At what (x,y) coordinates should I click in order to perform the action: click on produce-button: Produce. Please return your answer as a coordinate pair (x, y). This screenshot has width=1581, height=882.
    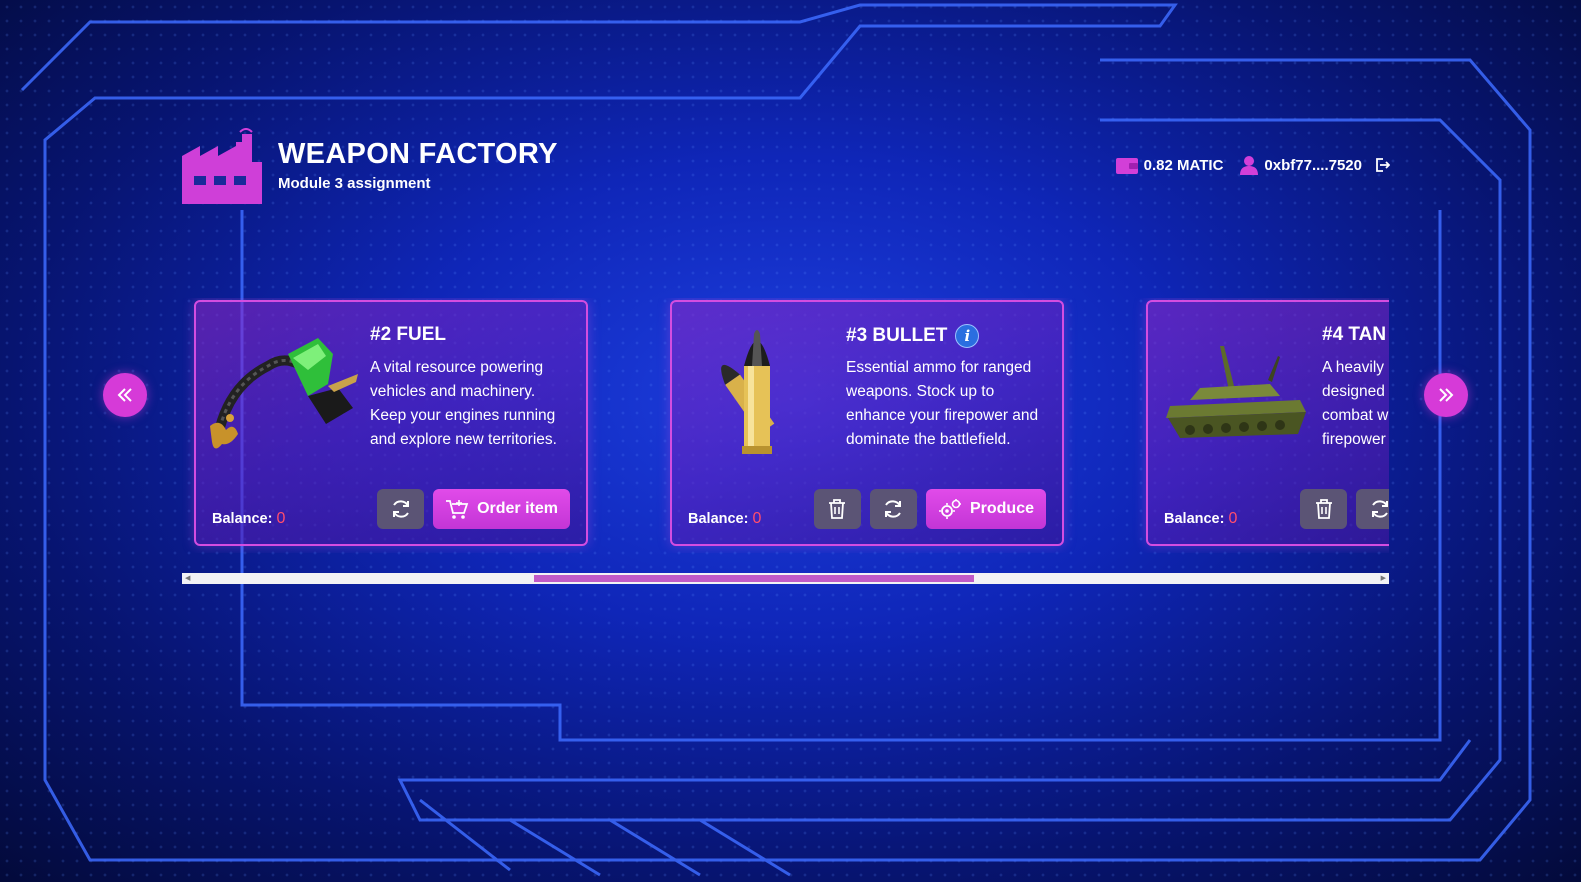
    Looking at the image, I should click on (985, 509).